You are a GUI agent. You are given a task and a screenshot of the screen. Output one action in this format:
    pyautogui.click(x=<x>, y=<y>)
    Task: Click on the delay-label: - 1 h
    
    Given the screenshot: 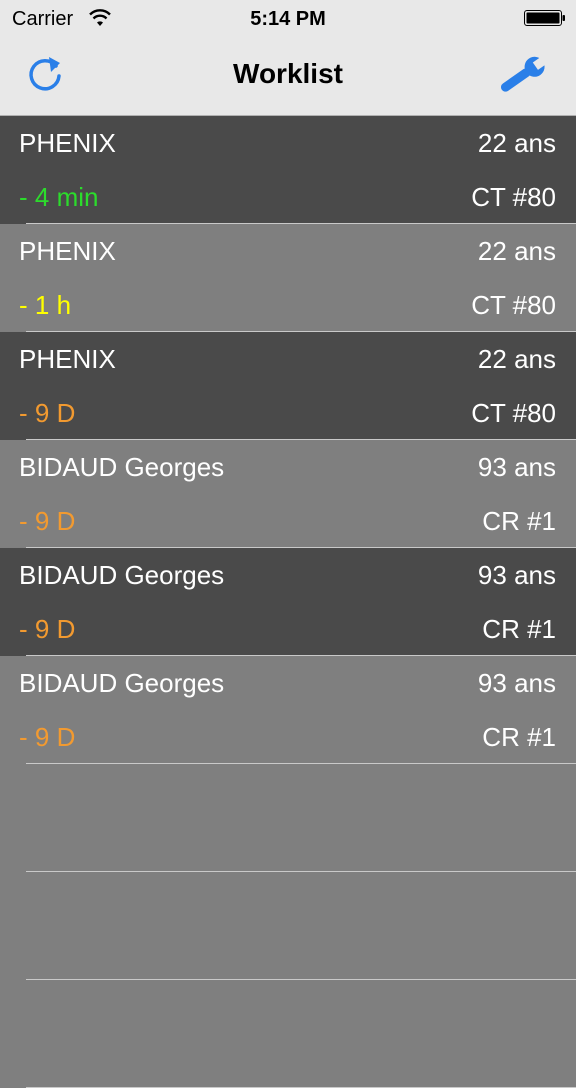 What is the action you would take?
    pyautogui.click(x=45, y=305)
    